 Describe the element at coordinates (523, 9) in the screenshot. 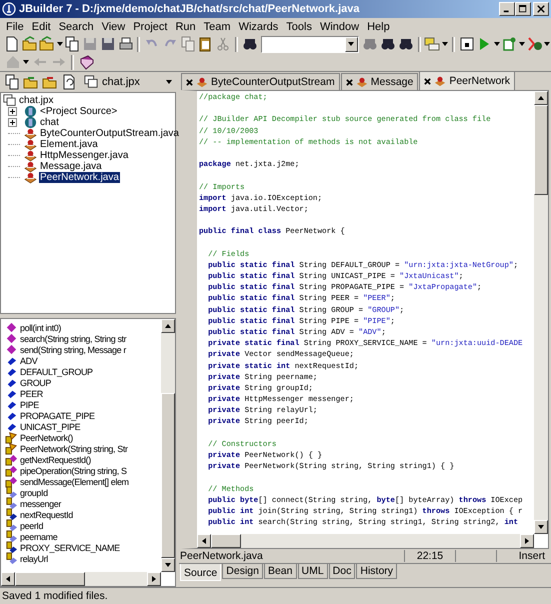

I see `maximize-button` at that location.